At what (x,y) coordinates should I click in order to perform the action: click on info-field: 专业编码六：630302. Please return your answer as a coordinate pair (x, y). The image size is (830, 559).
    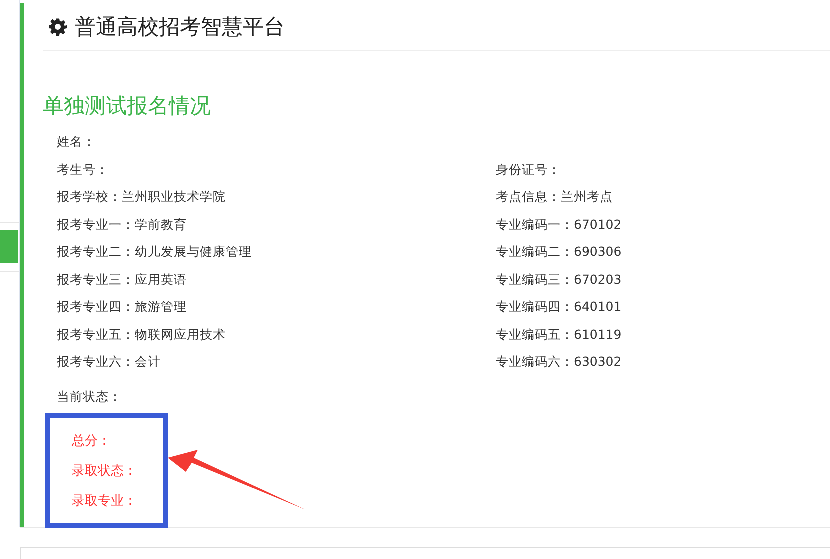
    Looking at the image, I should click on (663, 363).